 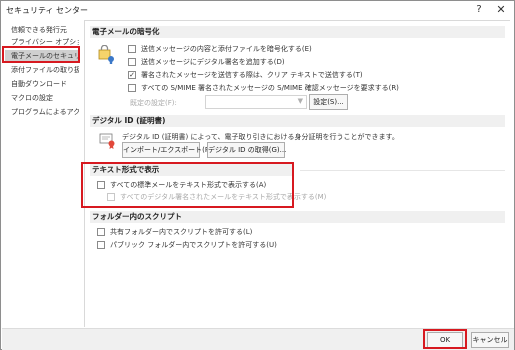 I want to click on default-setting-label: 既定の設定(F):, so click(x=153, y=103).